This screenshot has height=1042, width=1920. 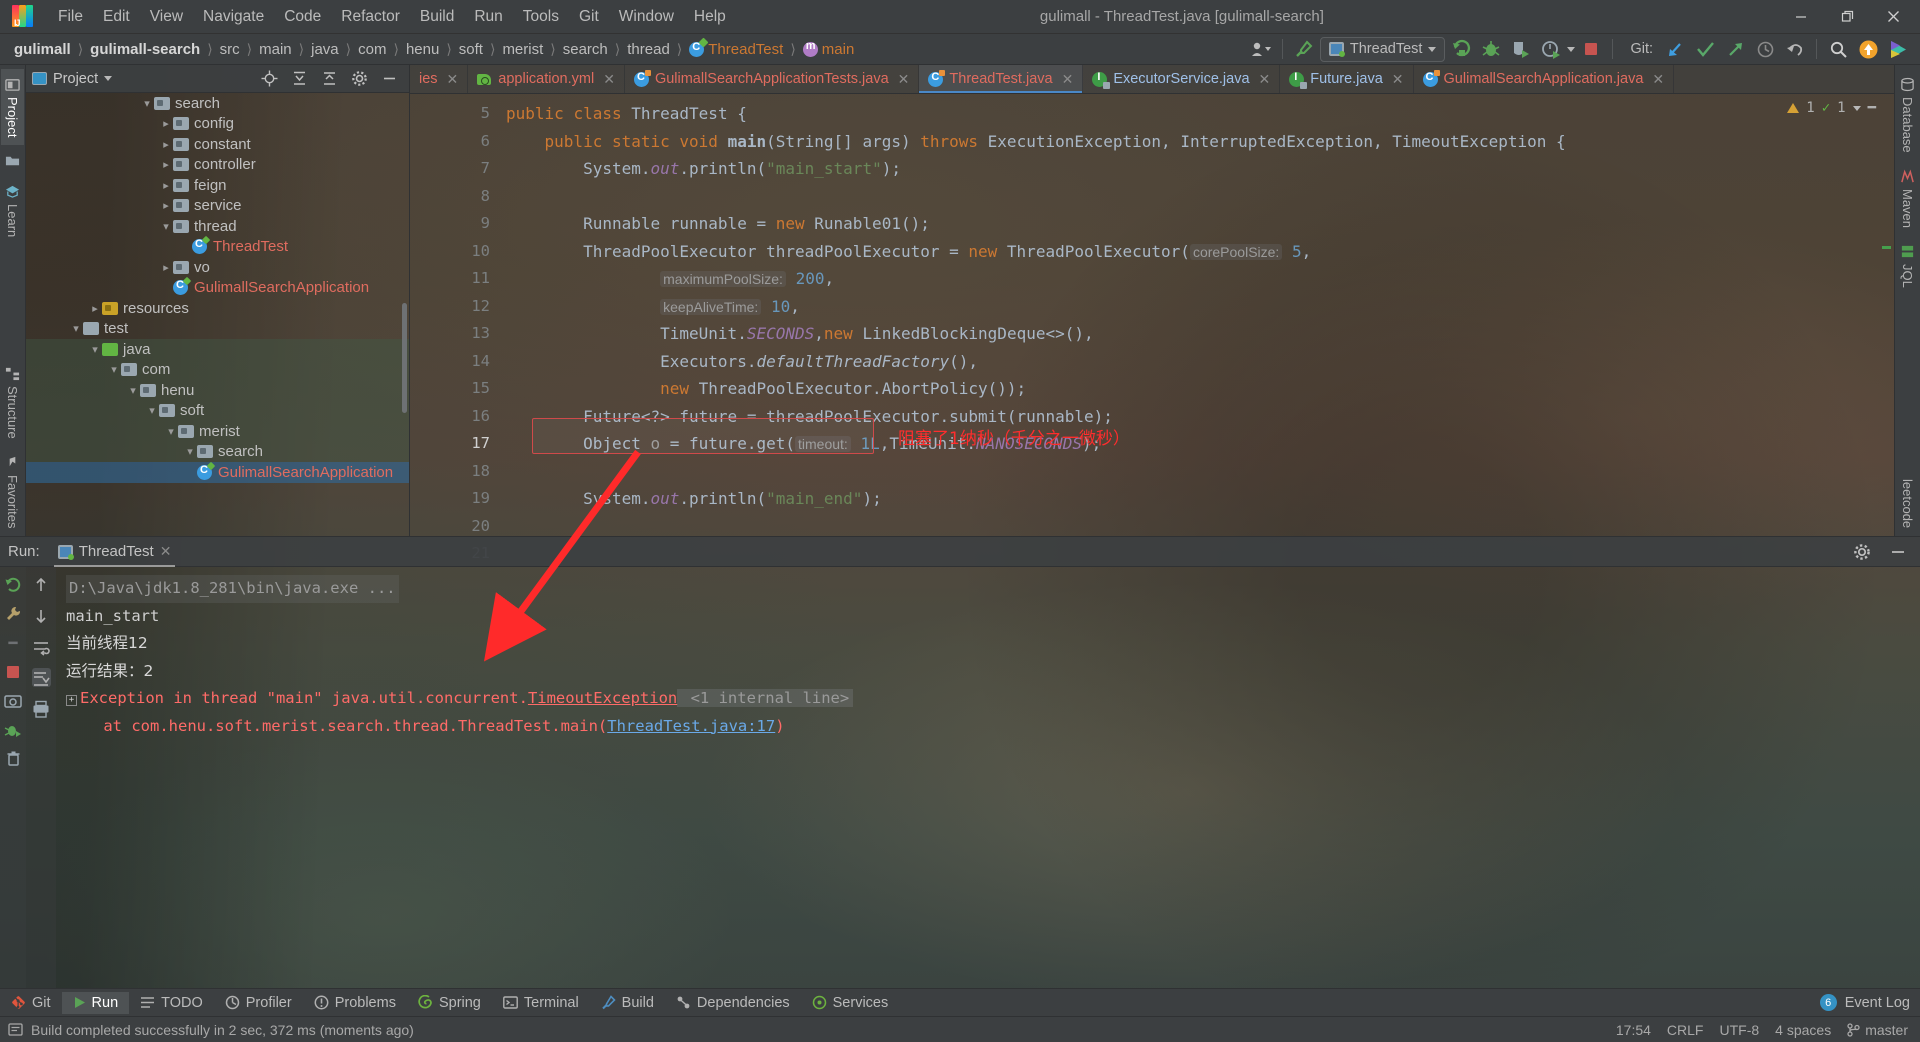 What do you see at coordinates (12, 107) in the screenshot?
I see `sidebar-item-project: Project` at bounding box center [12, 107].